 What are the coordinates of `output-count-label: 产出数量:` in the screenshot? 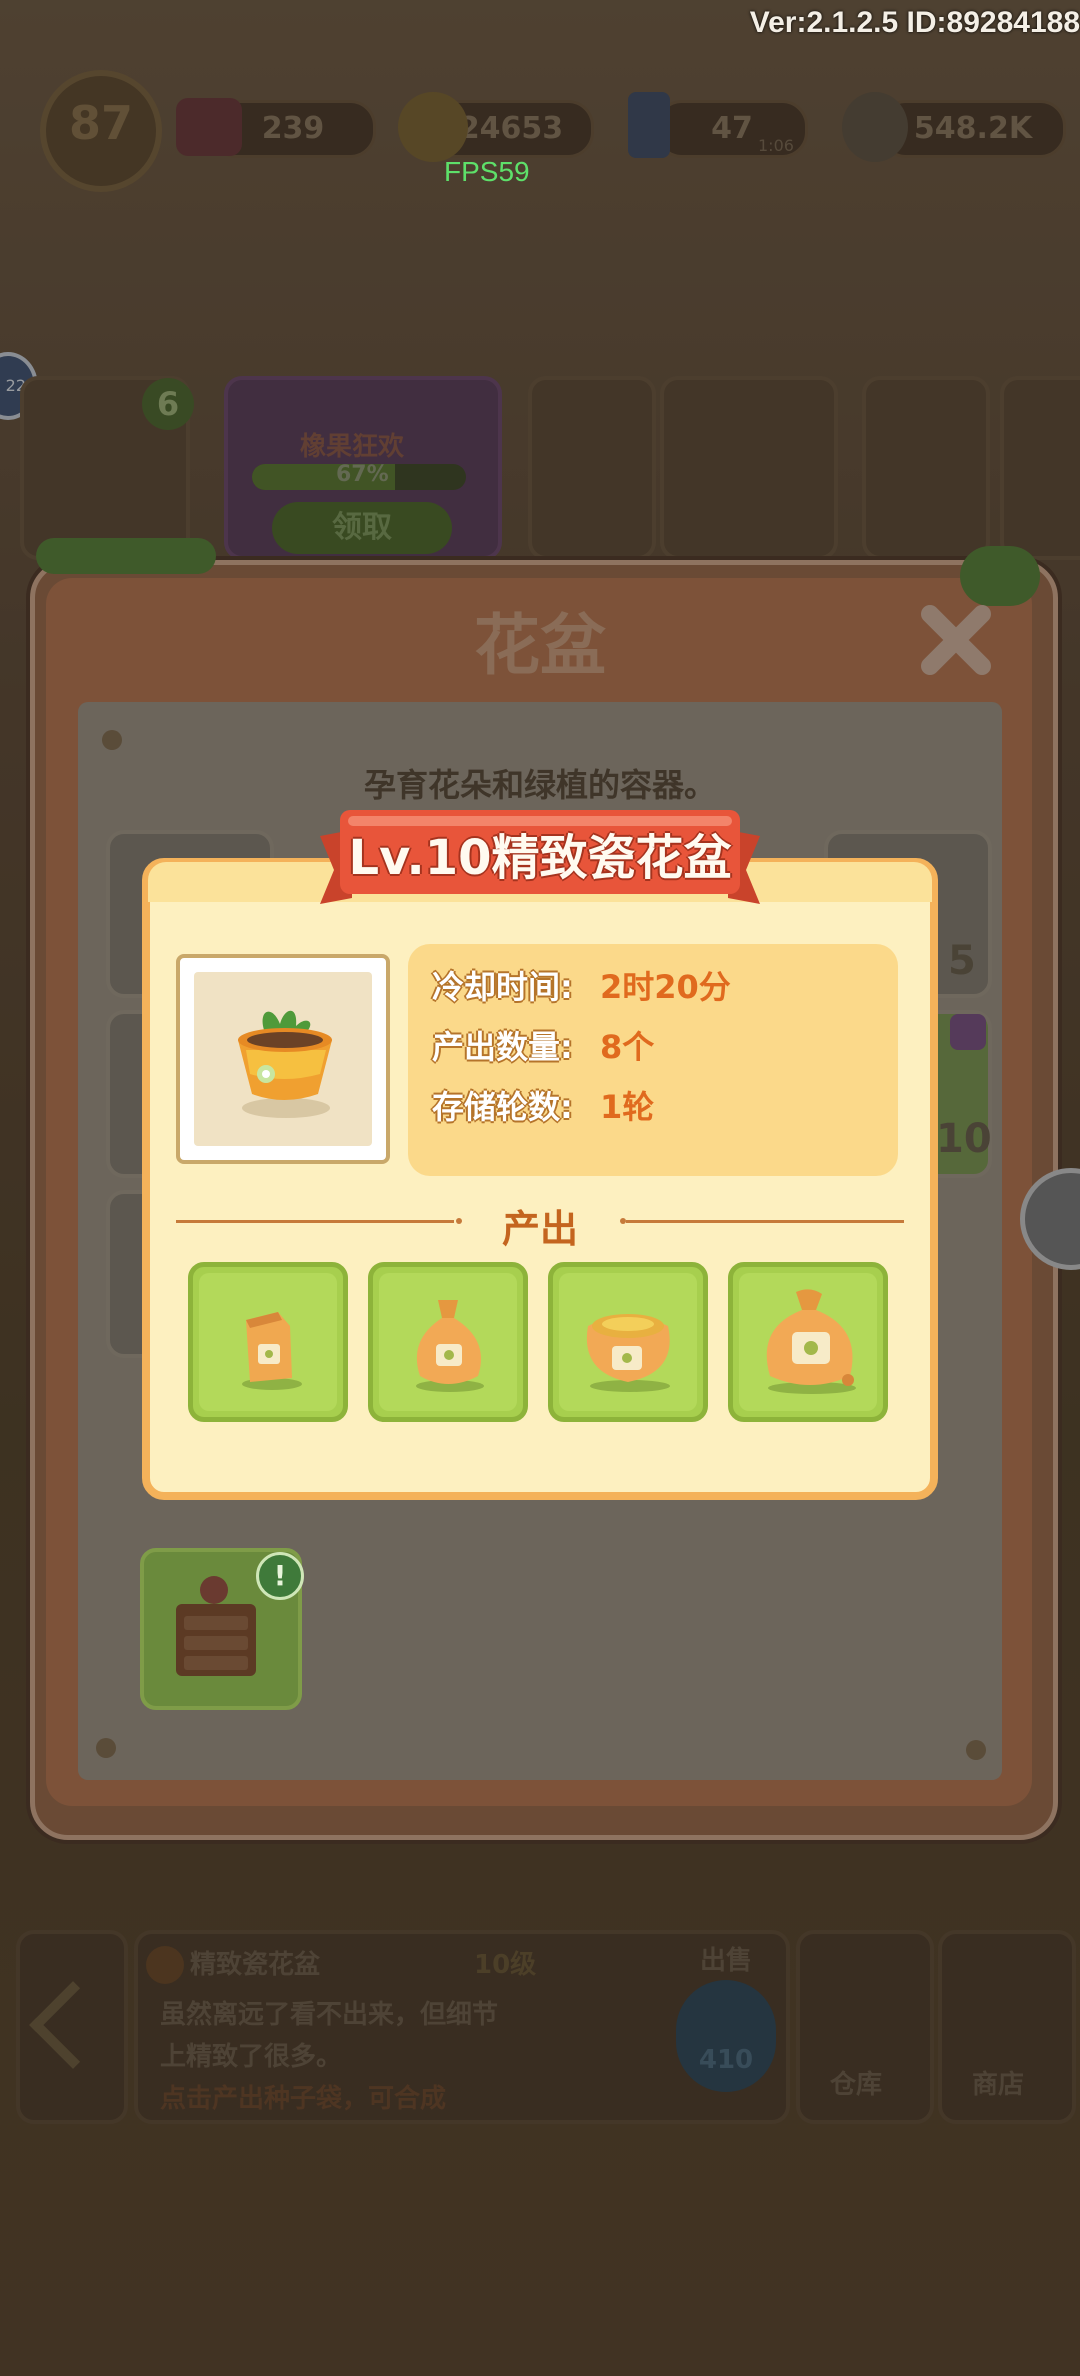 It's located at (502, 1047).